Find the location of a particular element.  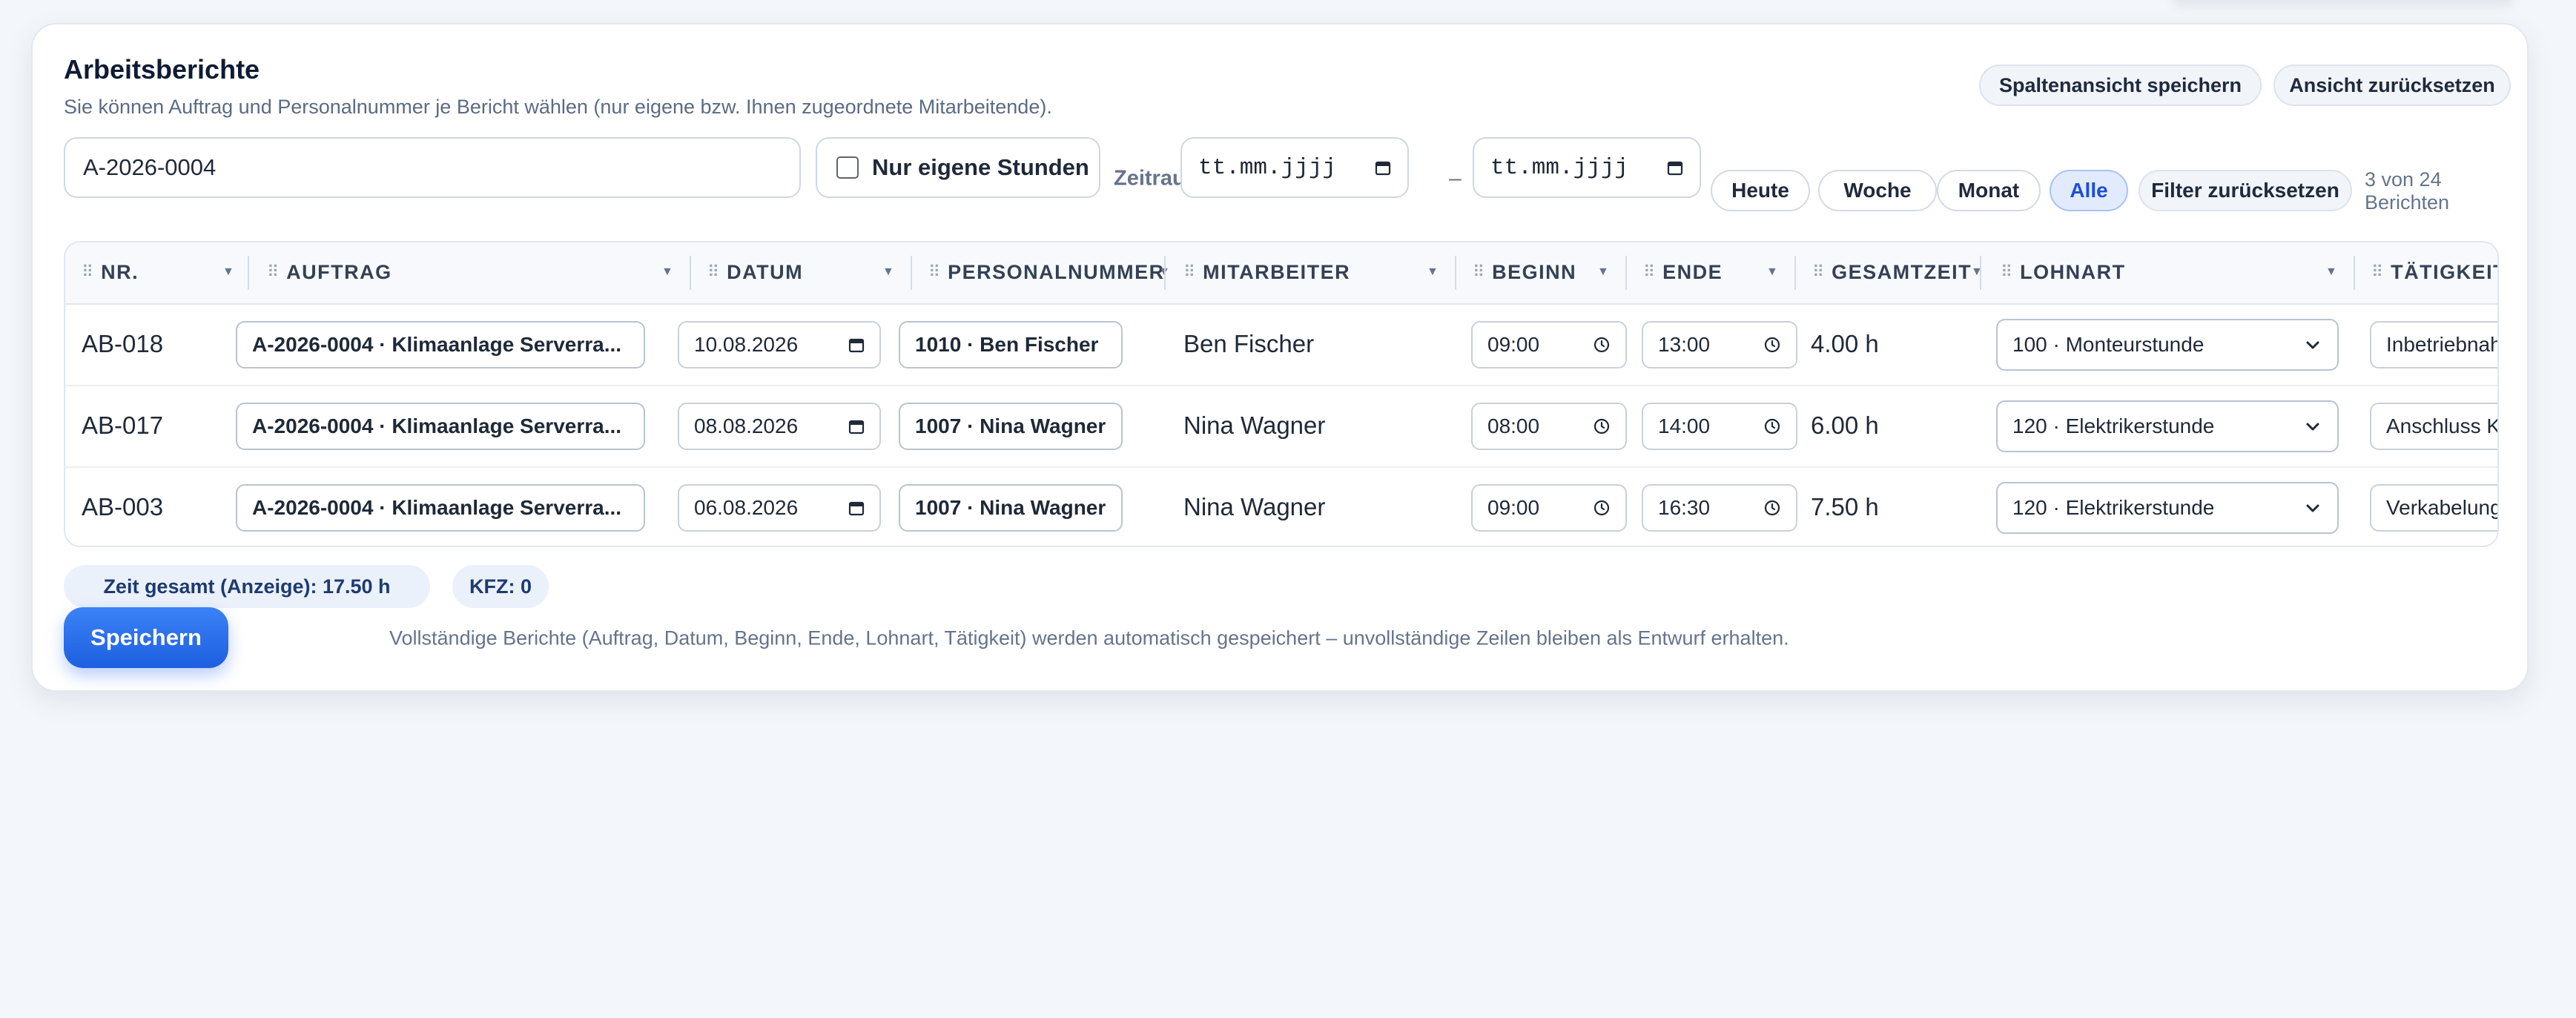

own-hours-checkbox is located at coordinates (848, 168).